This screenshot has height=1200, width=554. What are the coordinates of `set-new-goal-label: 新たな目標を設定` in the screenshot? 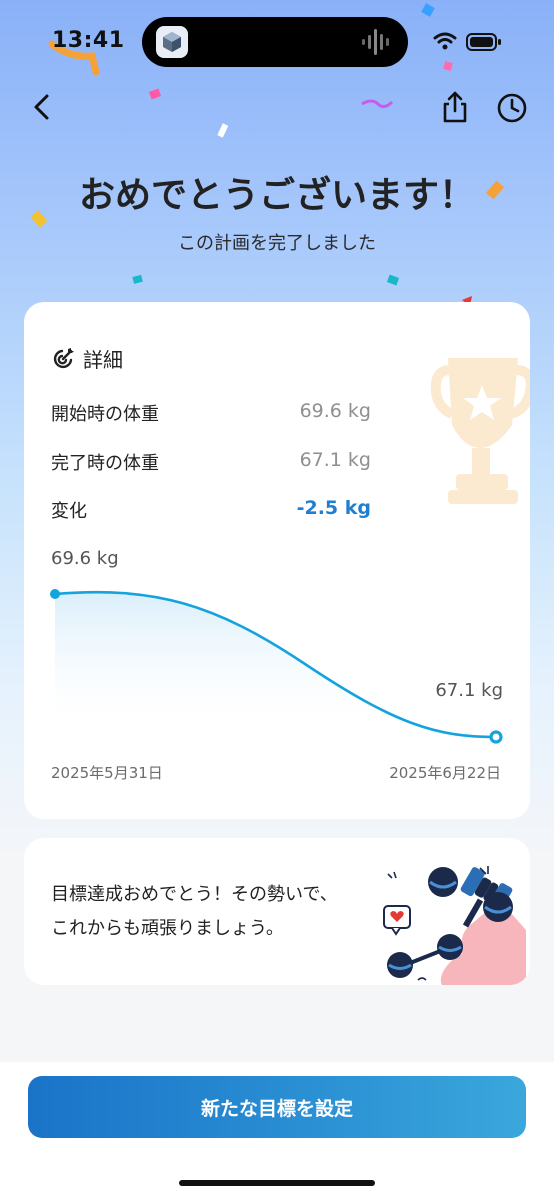 It's located at (276, 1108).